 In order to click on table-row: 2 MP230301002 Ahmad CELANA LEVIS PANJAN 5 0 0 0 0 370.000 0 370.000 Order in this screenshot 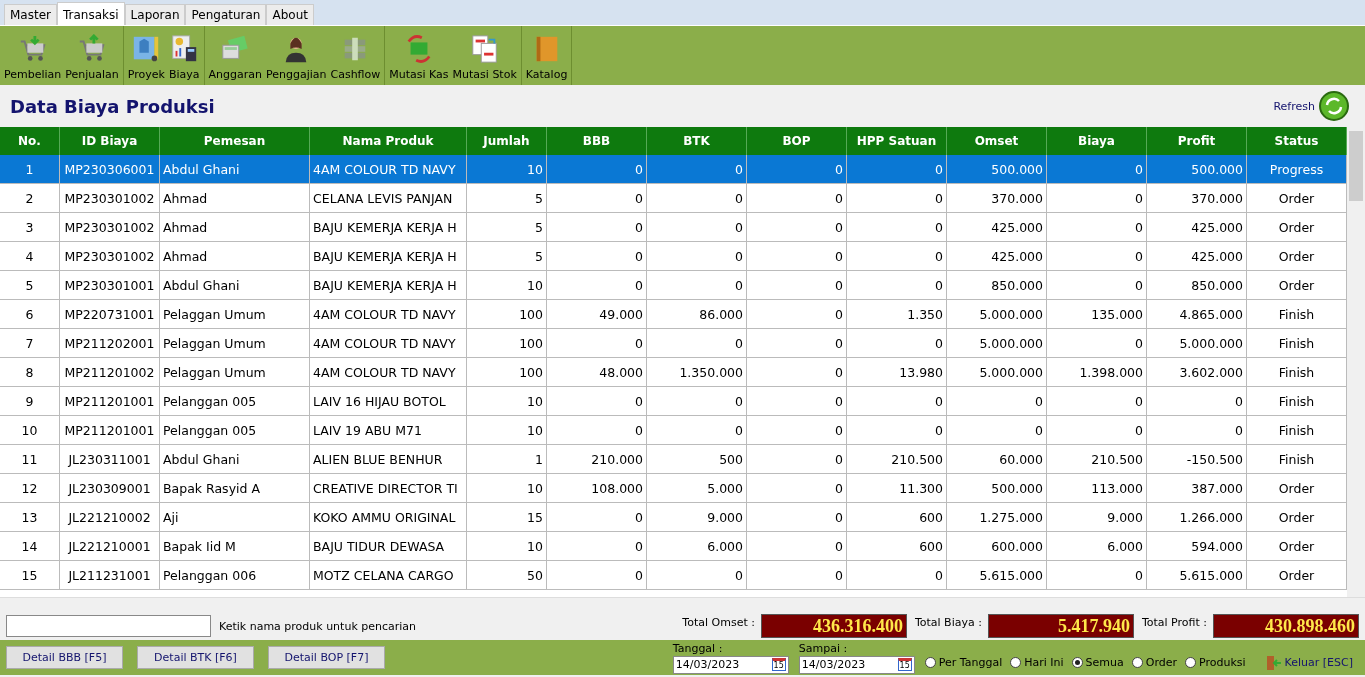, I will do `click(673, 198)`.